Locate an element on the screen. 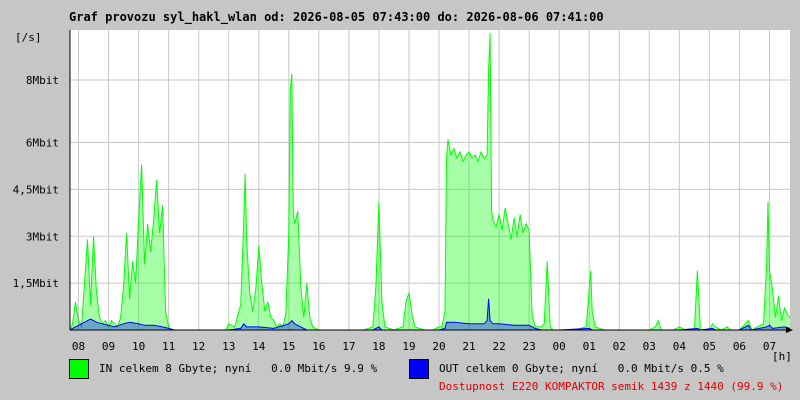  x-tick-label: 00 is located at coordinates (559, 346).